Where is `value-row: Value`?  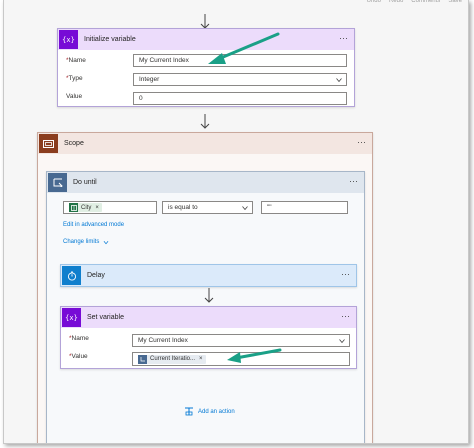 value-row: Value is located at coordinates (74, 96).